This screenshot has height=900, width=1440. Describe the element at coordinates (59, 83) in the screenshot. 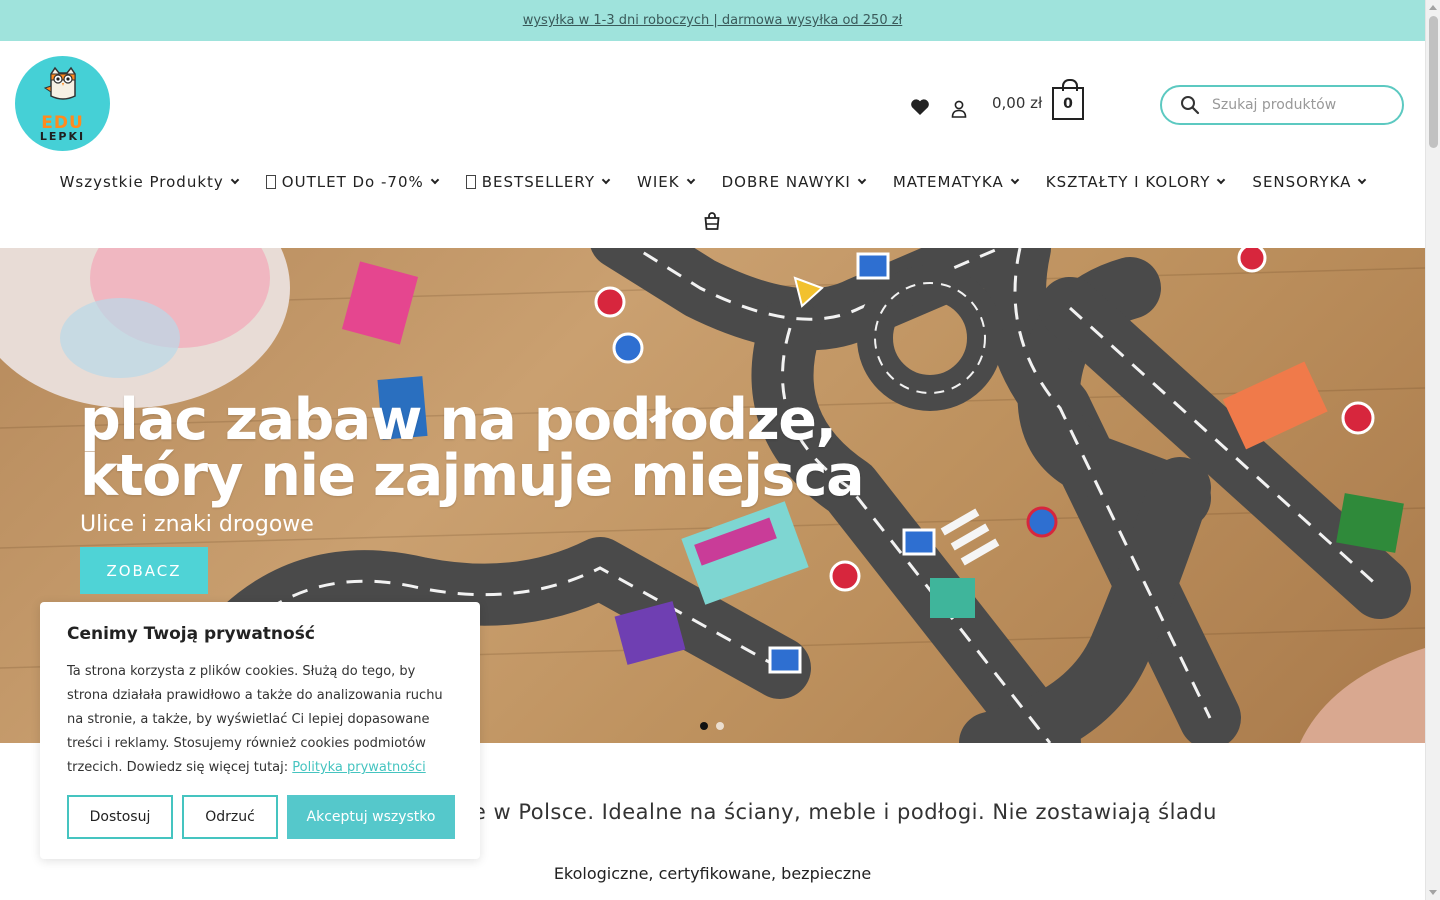

I see `owl-mascot-icon` at that location.